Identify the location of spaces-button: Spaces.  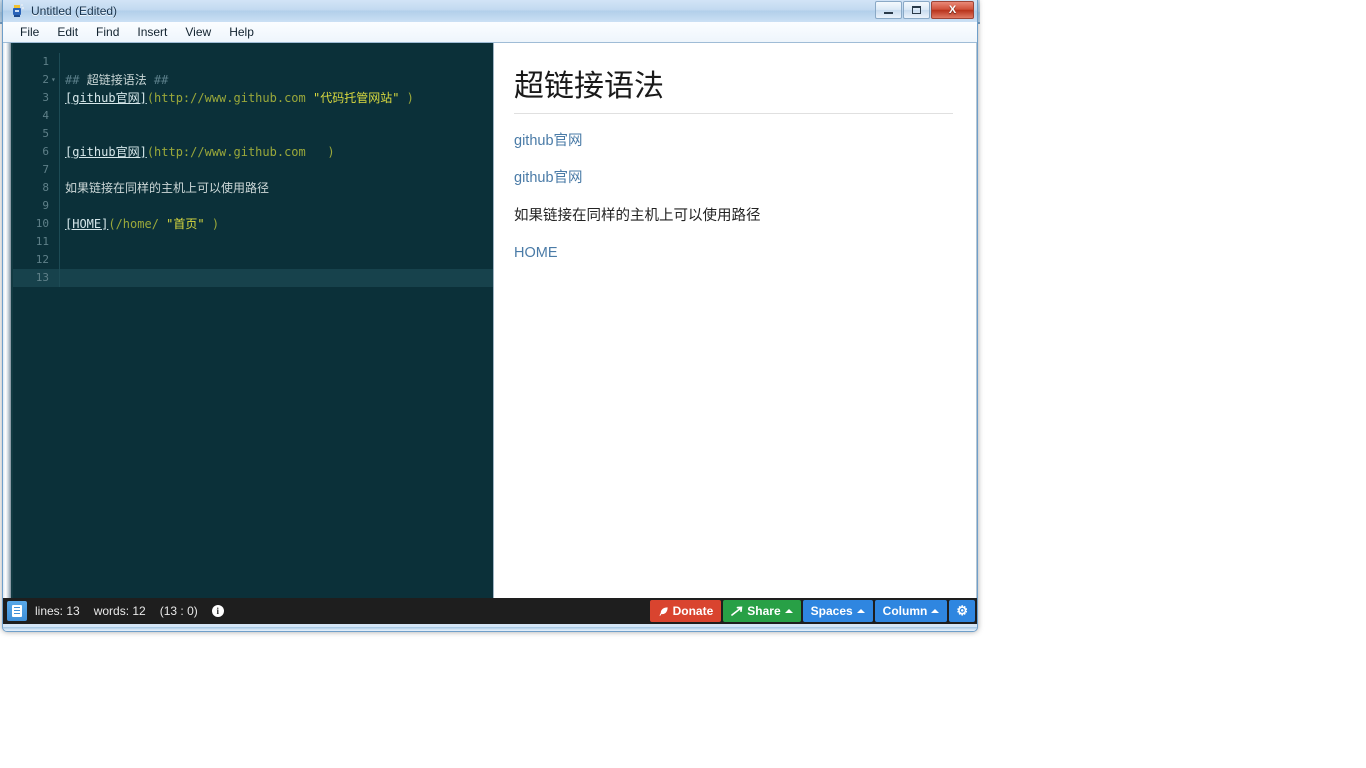
(837, 611).